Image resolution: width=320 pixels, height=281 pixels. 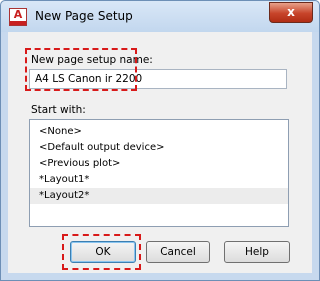 I want to click on dialog-title: New Page Setup, so click(x=84, y=16).